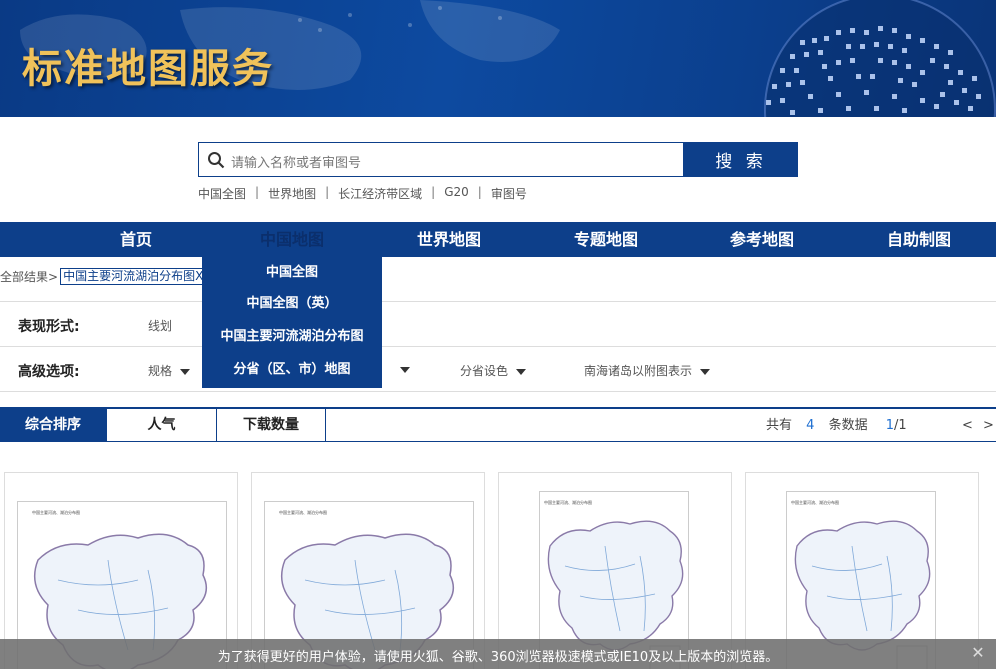 This screenshot has height=669, width=996. Describe the element at coordinates (741, 159) in the screenshot. I see `search-button: 搜 索` at that location.